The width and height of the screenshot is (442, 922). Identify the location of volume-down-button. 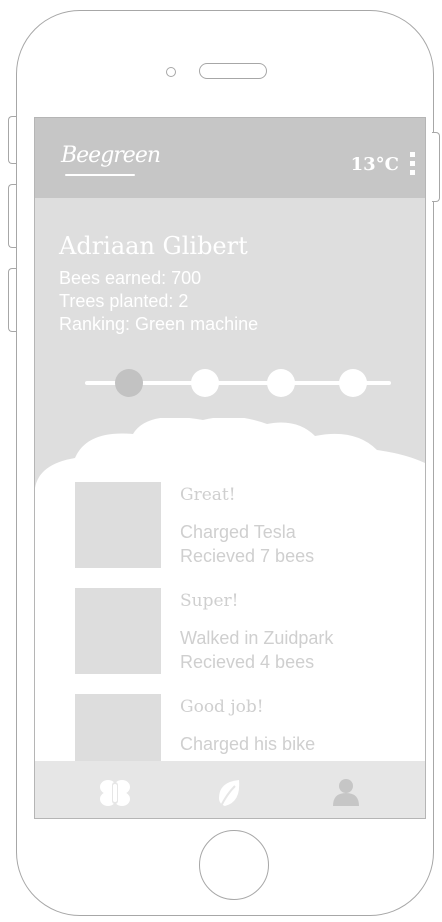
(12, 300).